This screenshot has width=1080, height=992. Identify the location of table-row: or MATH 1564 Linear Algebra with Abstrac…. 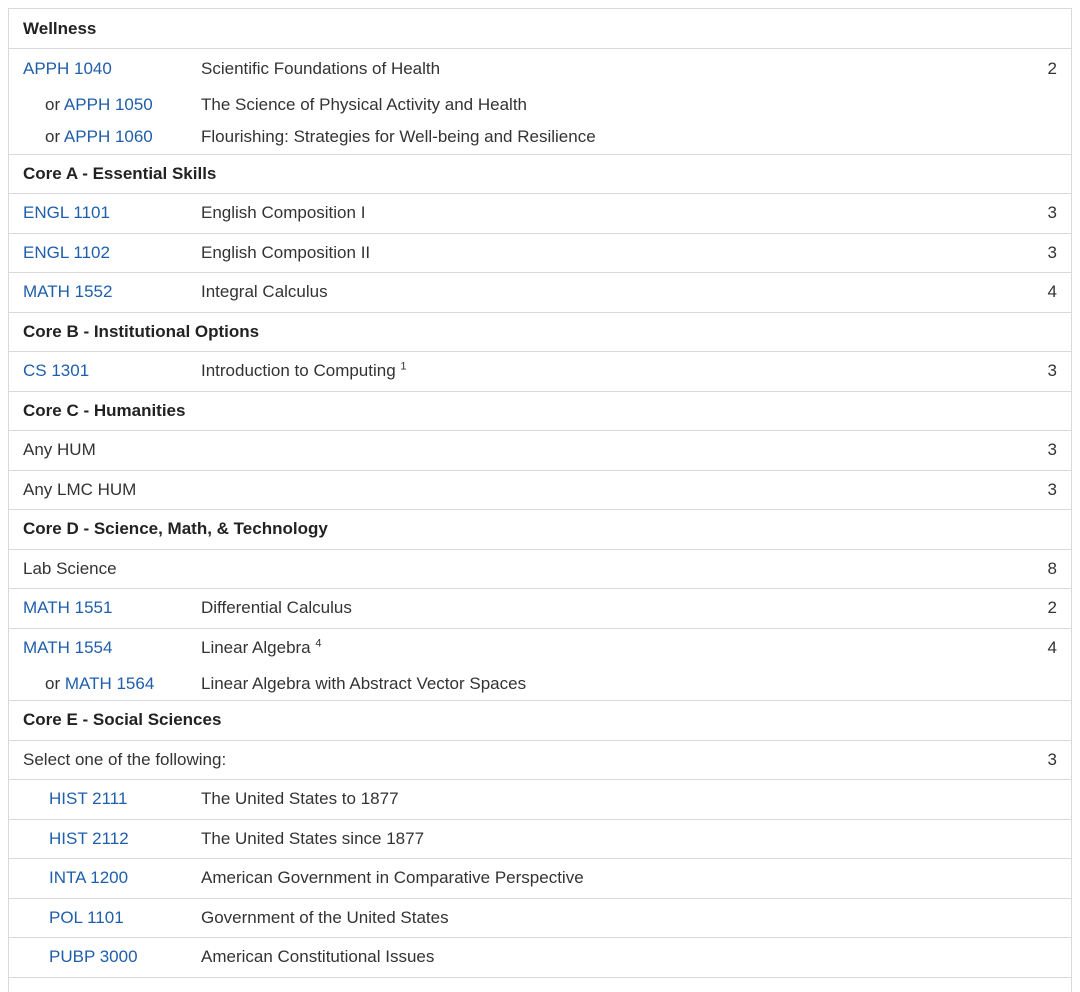
(540, 684).